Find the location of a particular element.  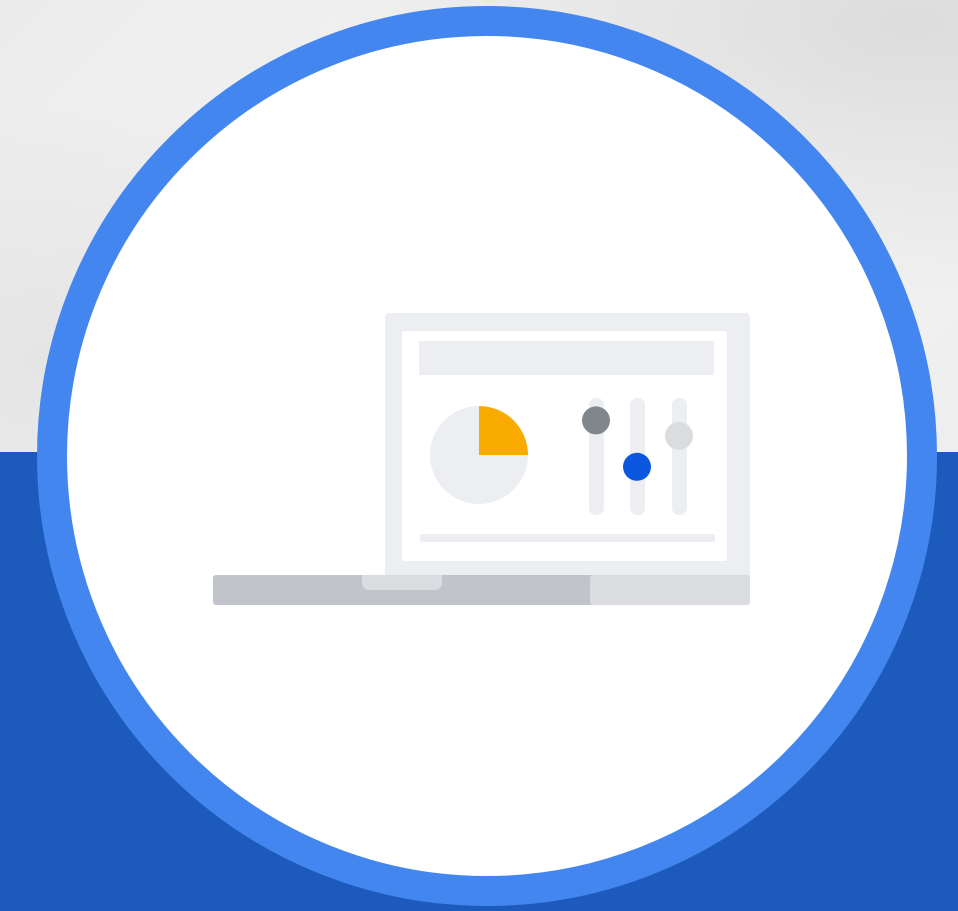

slider-track is located at coordinates (679, 456).